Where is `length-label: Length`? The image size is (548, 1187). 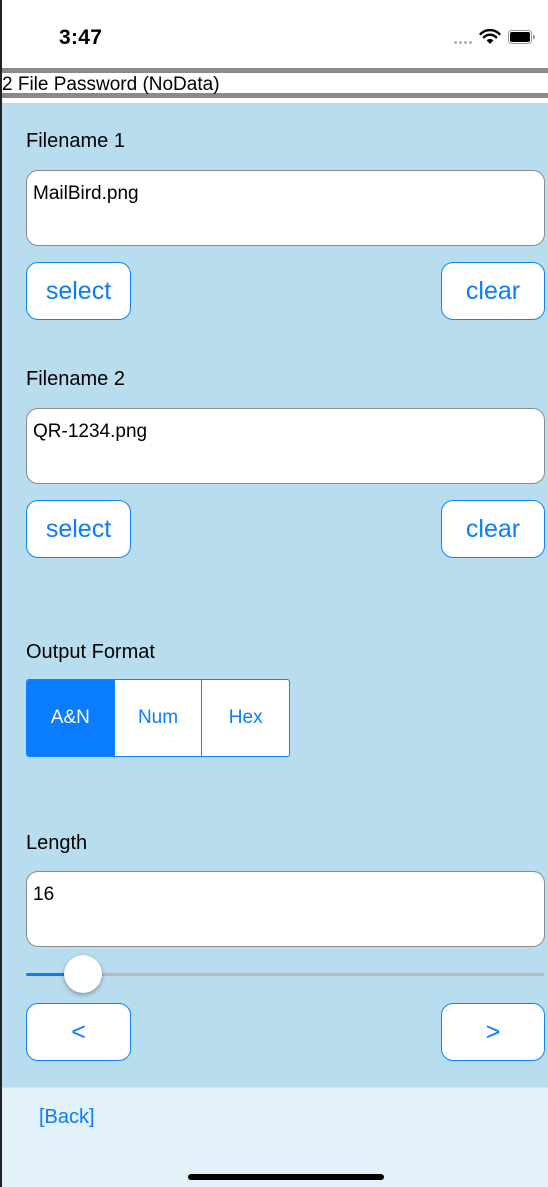
length-label: Length is located at coordinates (57, 843).